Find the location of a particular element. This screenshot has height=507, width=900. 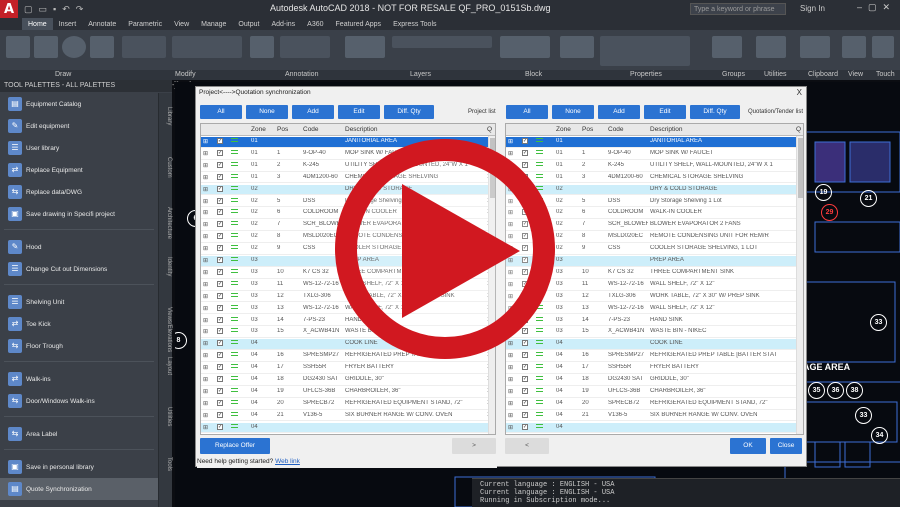

table-row: ⊞ ✓ 01 JANITORIAL AREA is located at coordinates (654, 142).